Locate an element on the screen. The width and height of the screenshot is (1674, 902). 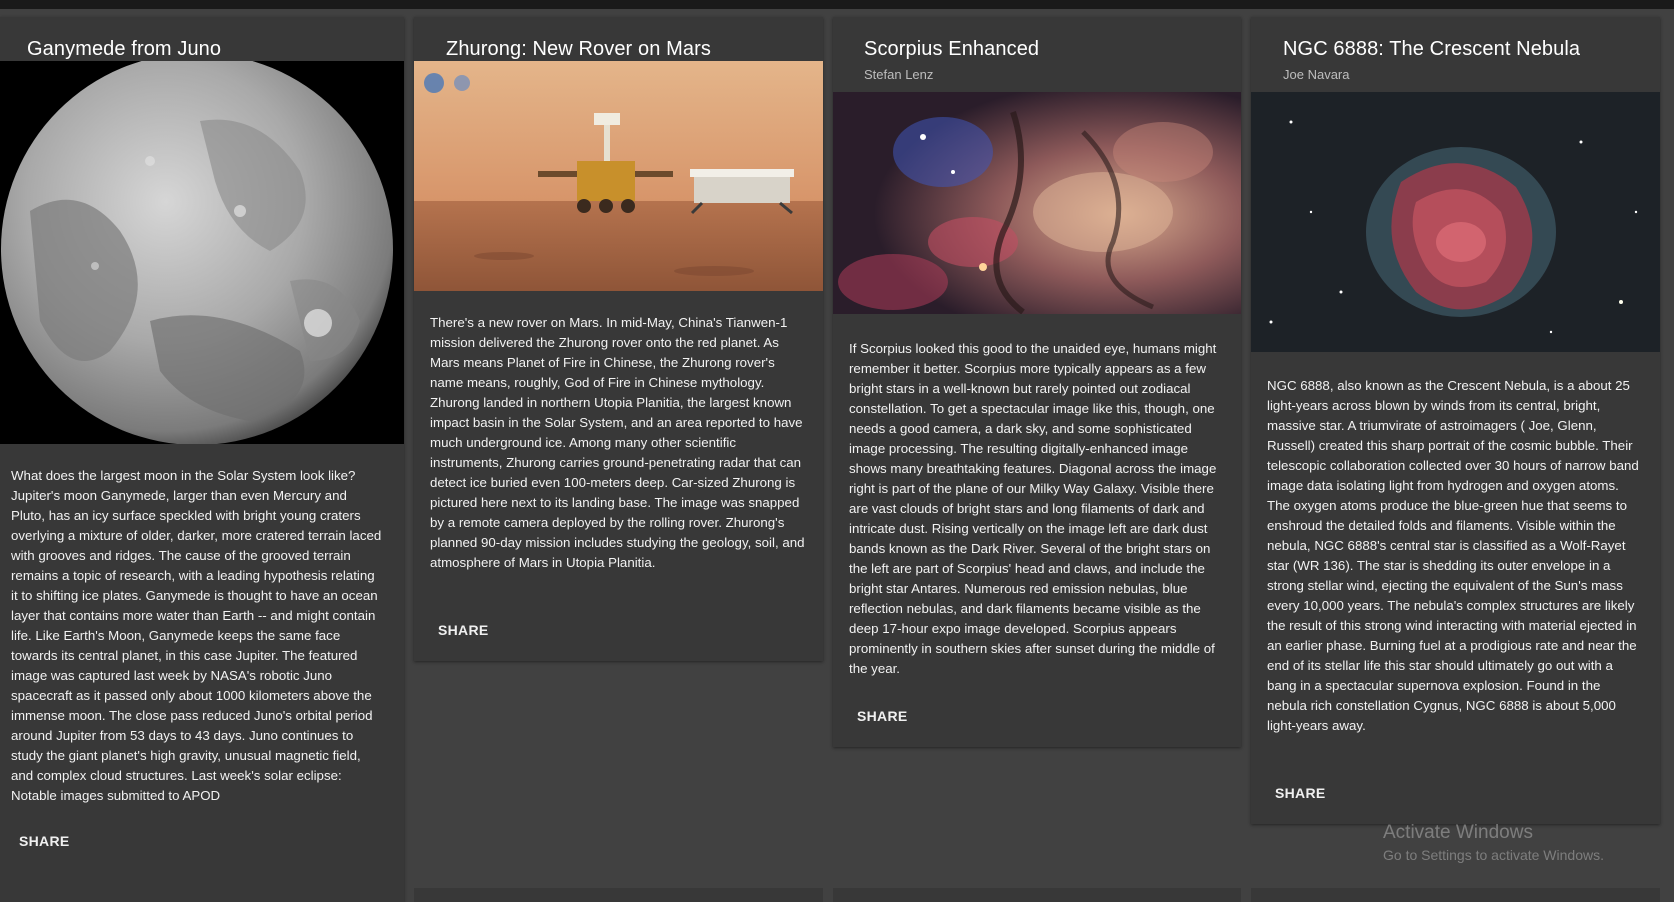
activate-windows-watermark-subtitle: Go to Settings to activate Windows. is located at coordinates (1493, 855).